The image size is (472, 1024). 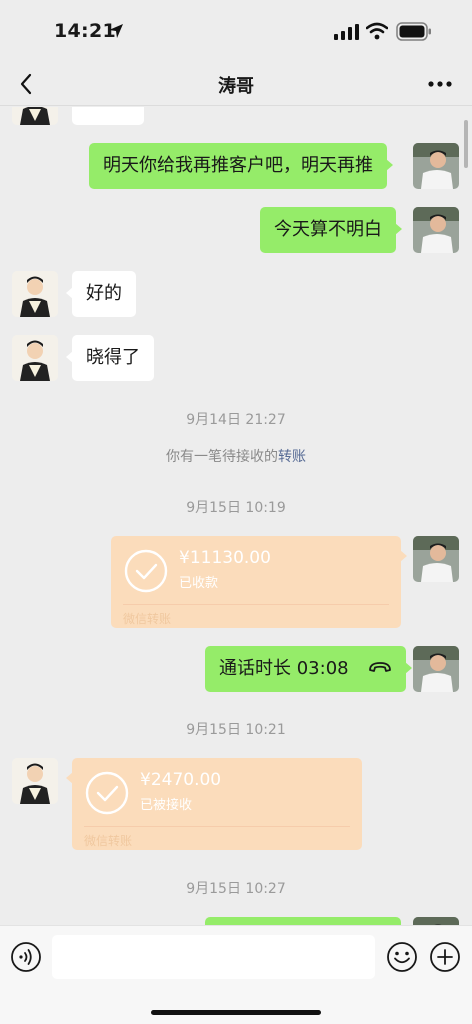 What do you see at coordinates (85, 31) in the screenshot?
I see `status-time: 14:21` at bounding box center [85, 31].